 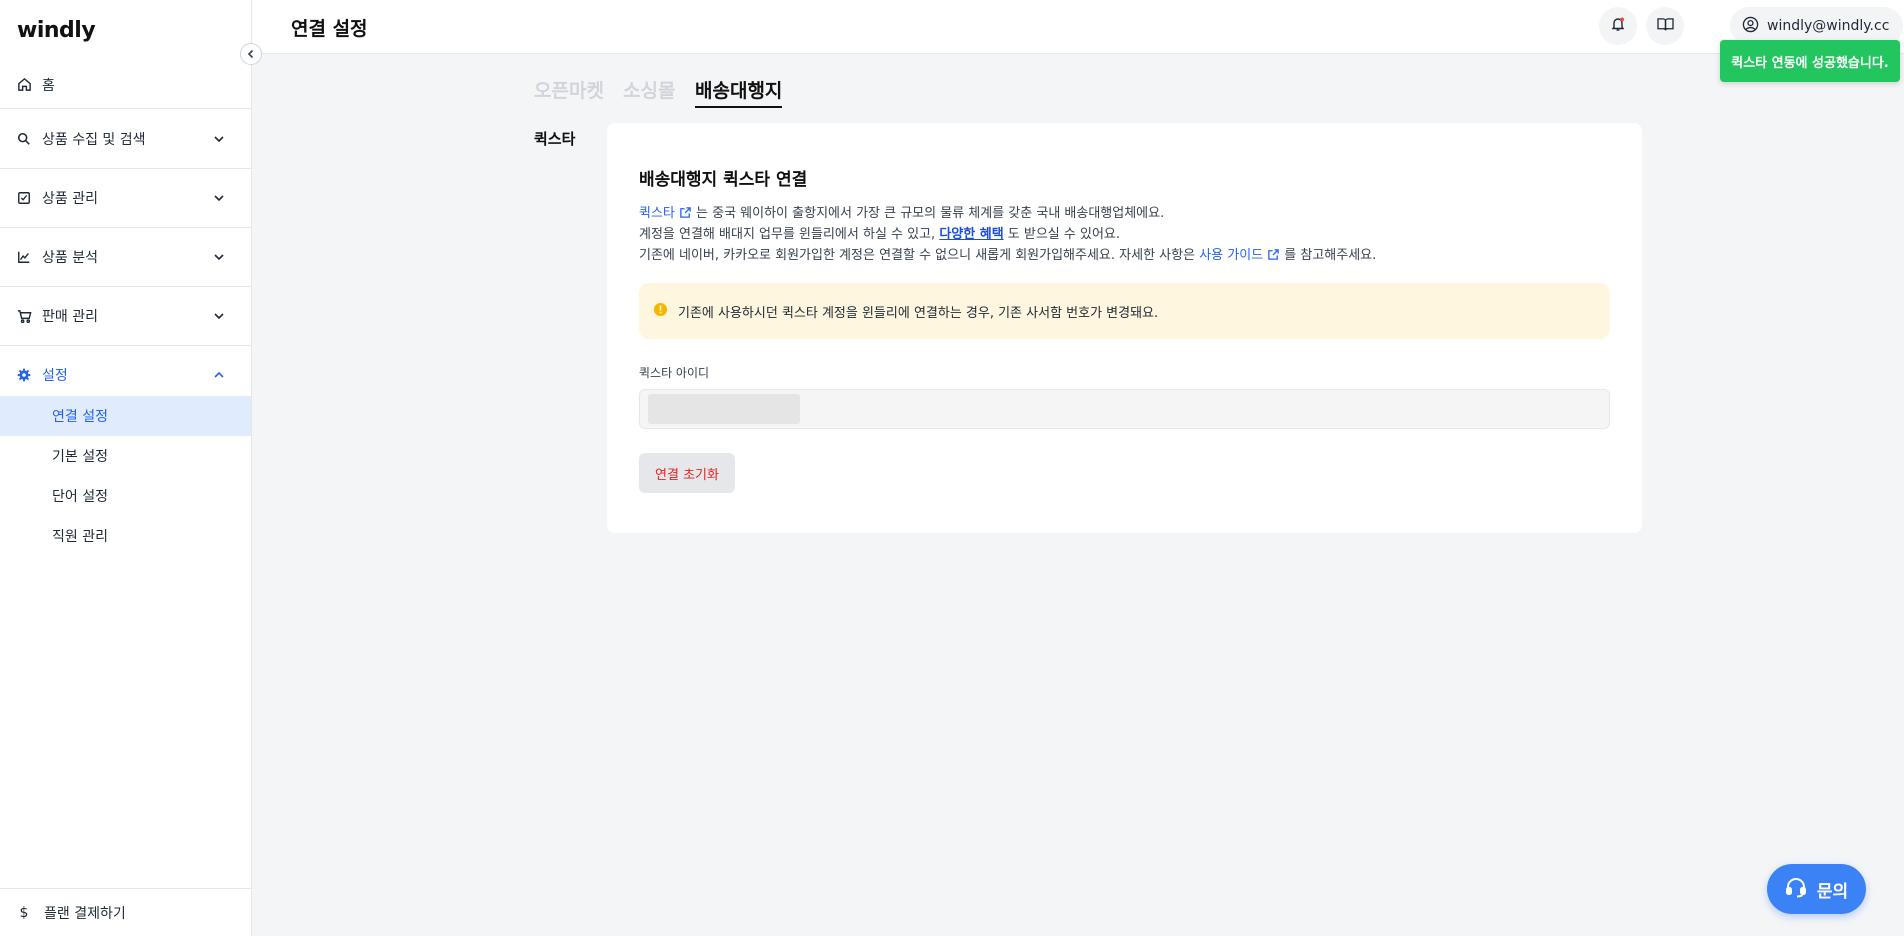 What do you see at coordinates (125, 257) in the screenshot?
I see `sidebar-item-product-analysis: 상품 분석` at bounding box center [125, 257].